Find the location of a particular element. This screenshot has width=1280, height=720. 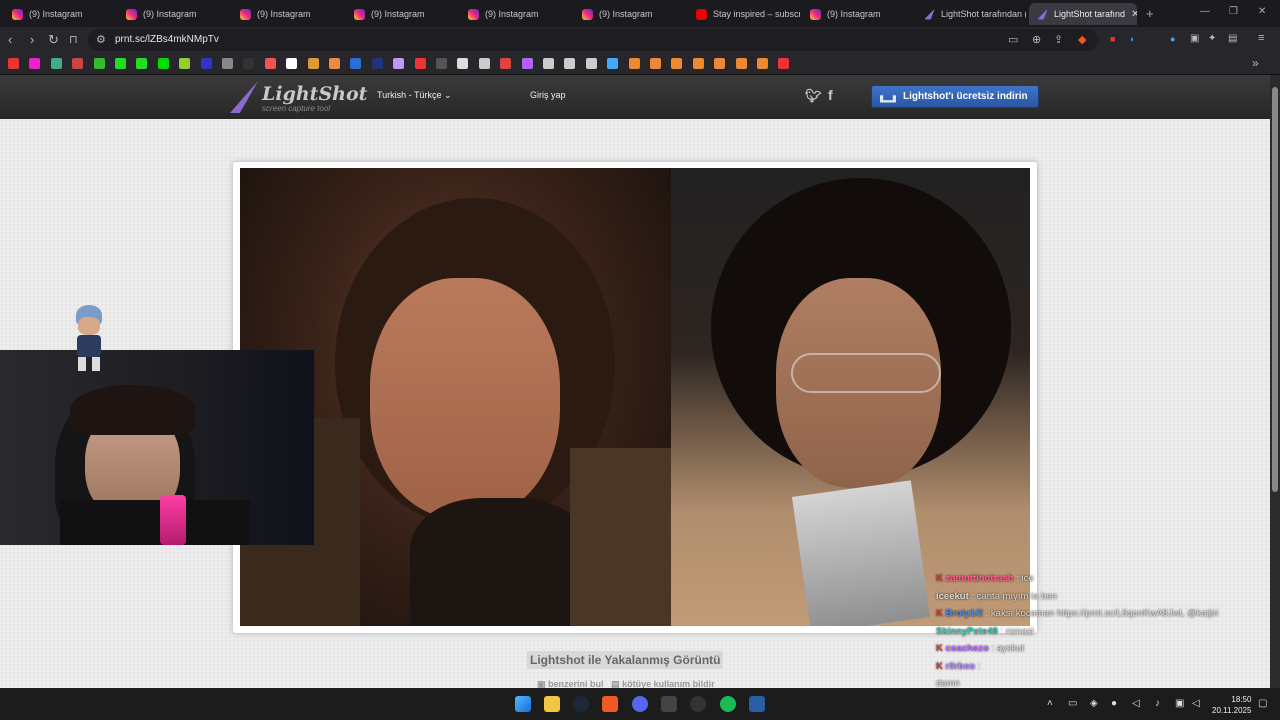

minimize-icon: — is located at coordinates (1205, 11).